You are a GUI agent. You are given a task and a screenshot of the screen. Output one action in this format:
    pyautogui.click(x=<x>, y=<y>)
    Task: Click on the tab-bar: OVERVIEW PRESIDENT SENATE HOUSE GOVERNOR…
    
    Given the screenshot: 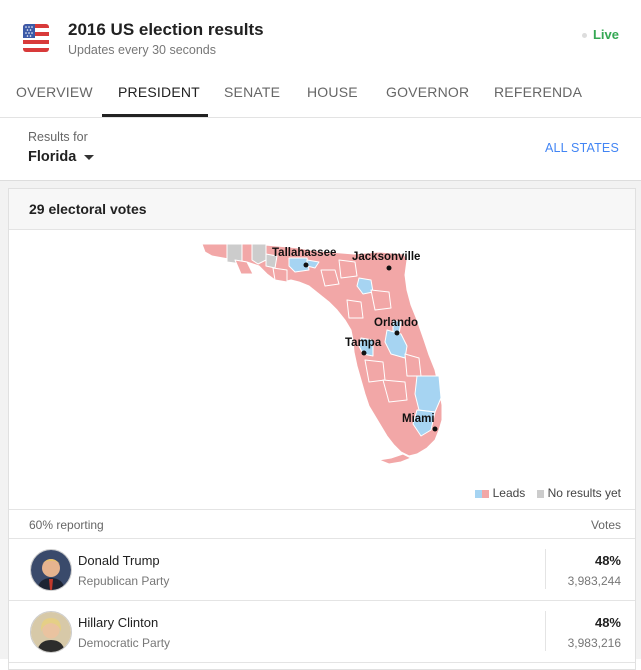 What is the action you would take?
    pyautogui.click(x=320, y=94)
    